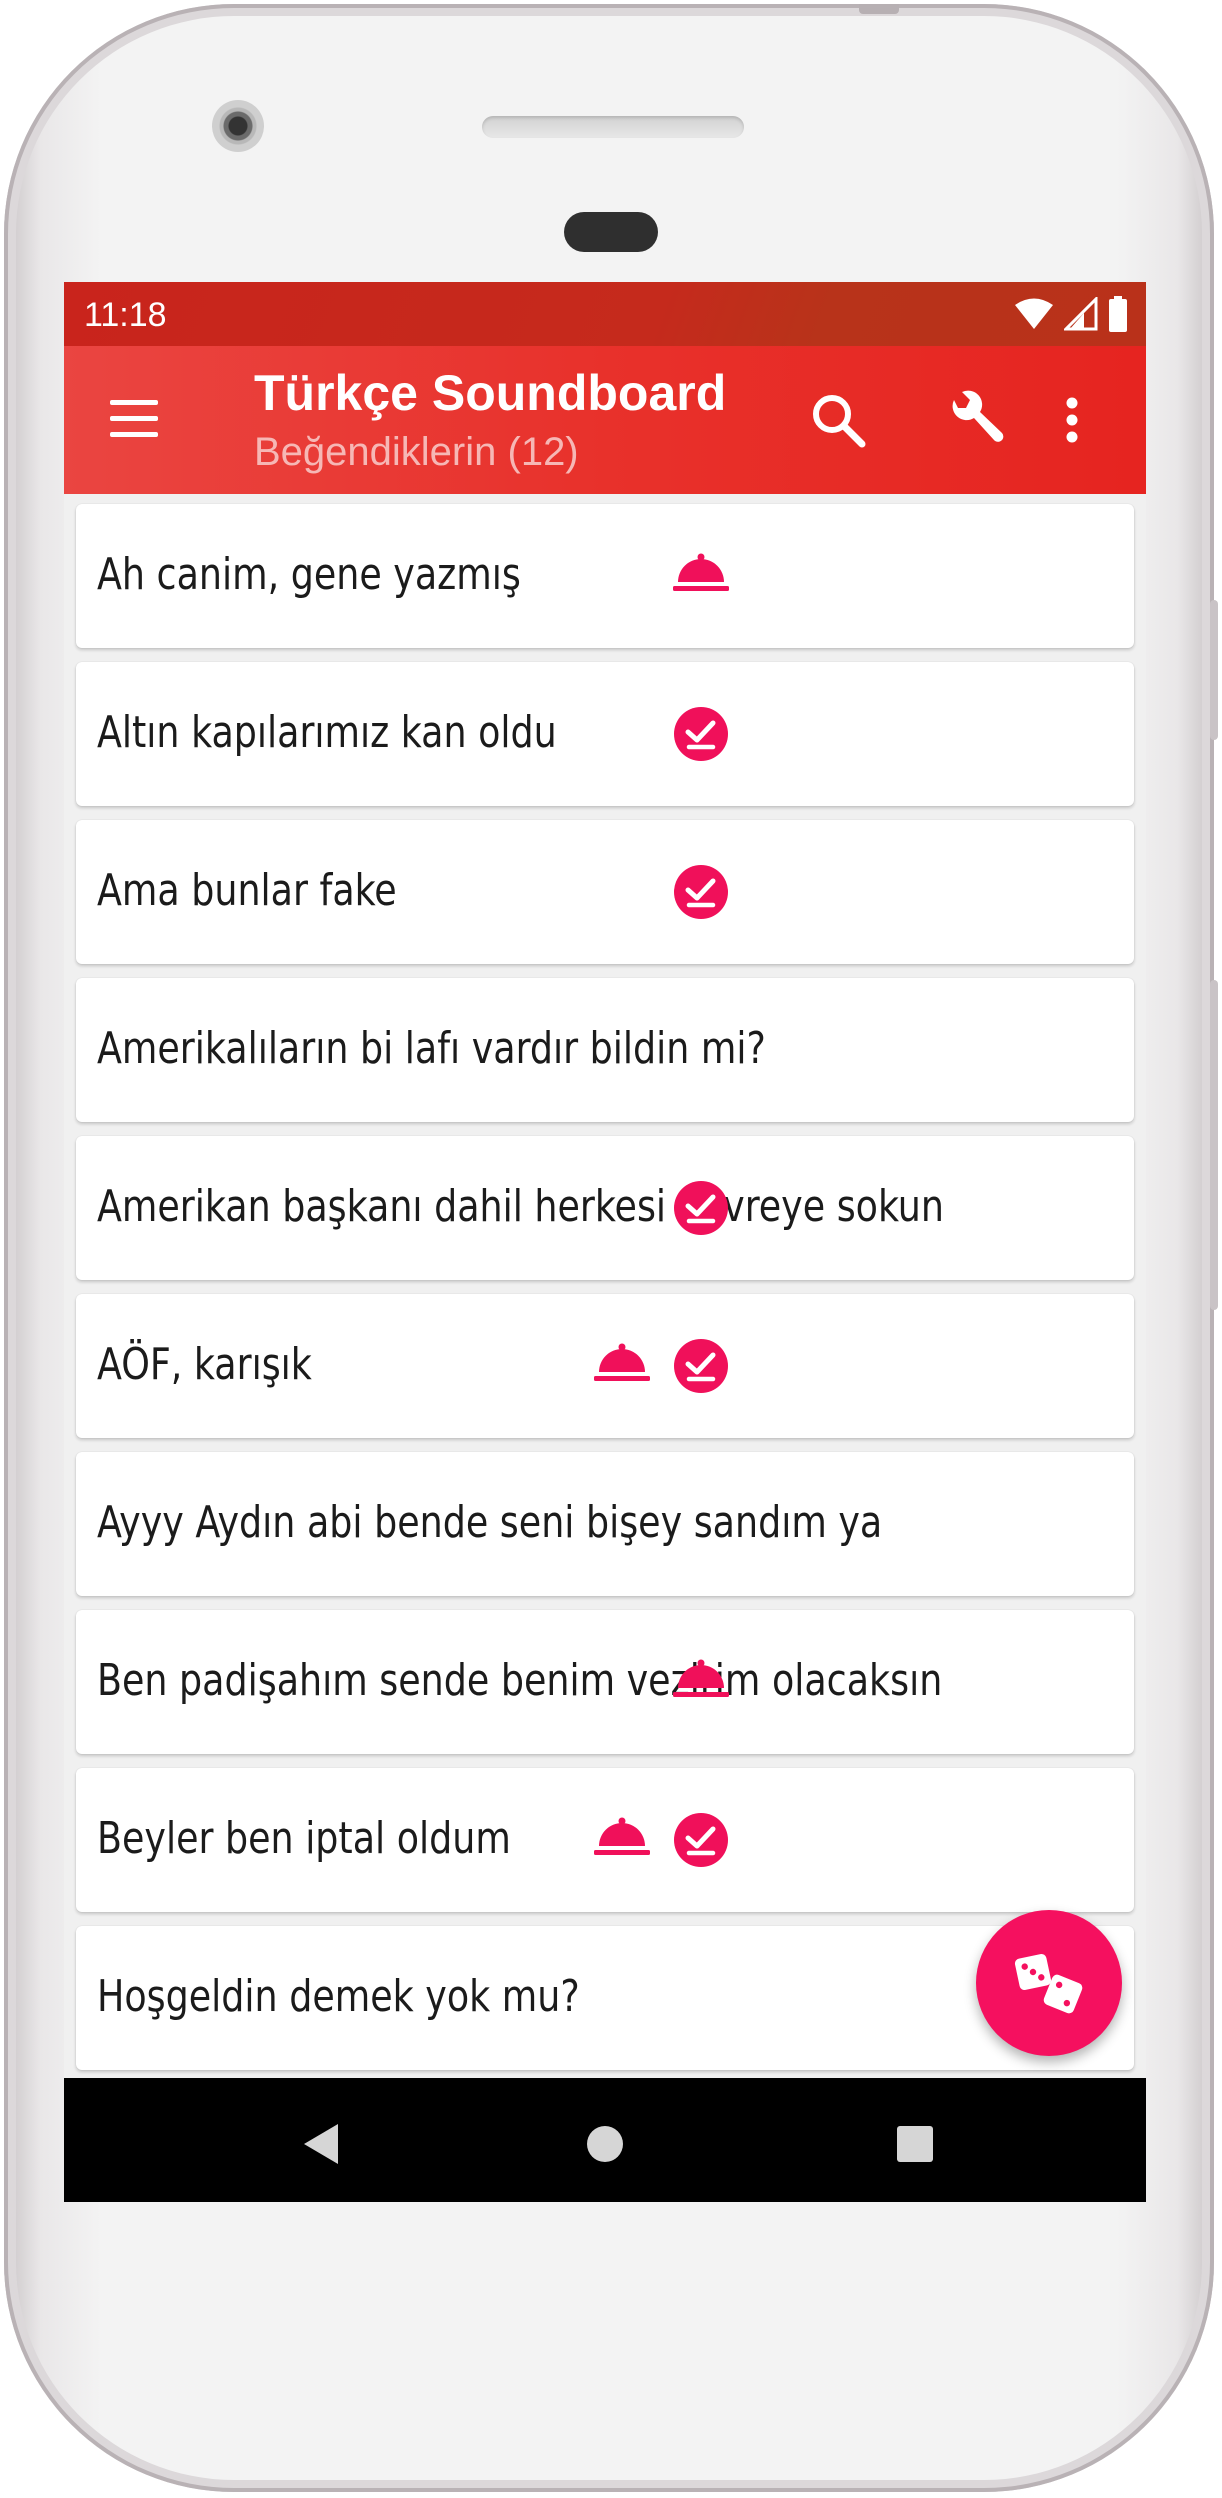 Image resolution: width=1222 pixels, height=2498 pixels. I want to click on home-circle-icon, so click(605, 2144).